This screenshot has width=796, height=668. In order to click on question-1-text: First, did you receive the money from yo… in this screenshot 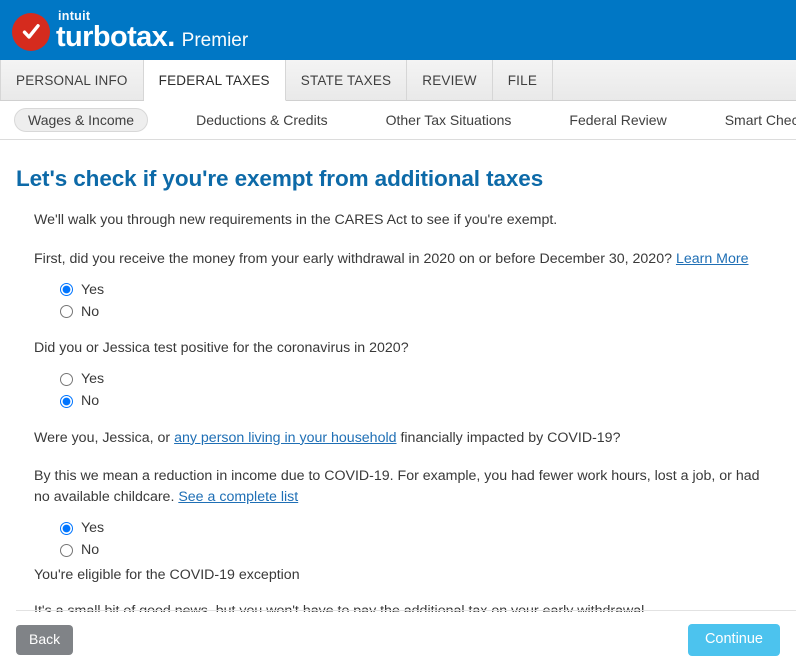, I will do `click(405, 259)`.